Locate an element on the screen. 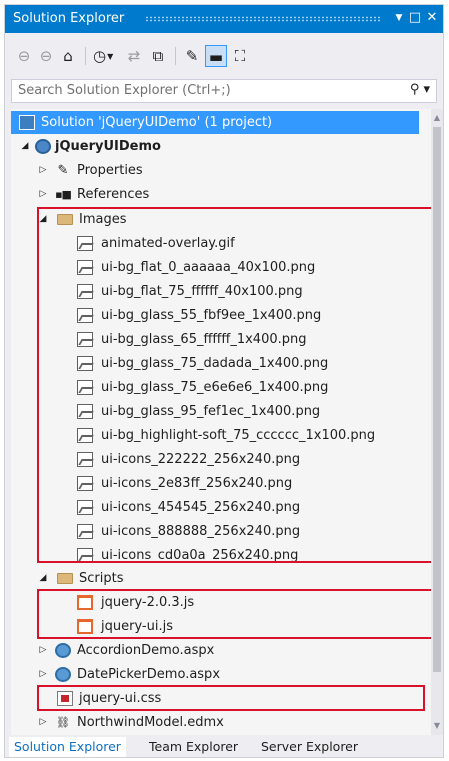 The width and height of the screenshot is (449, 761). home-icon: ⌂ is located at coordinates (68, 56).